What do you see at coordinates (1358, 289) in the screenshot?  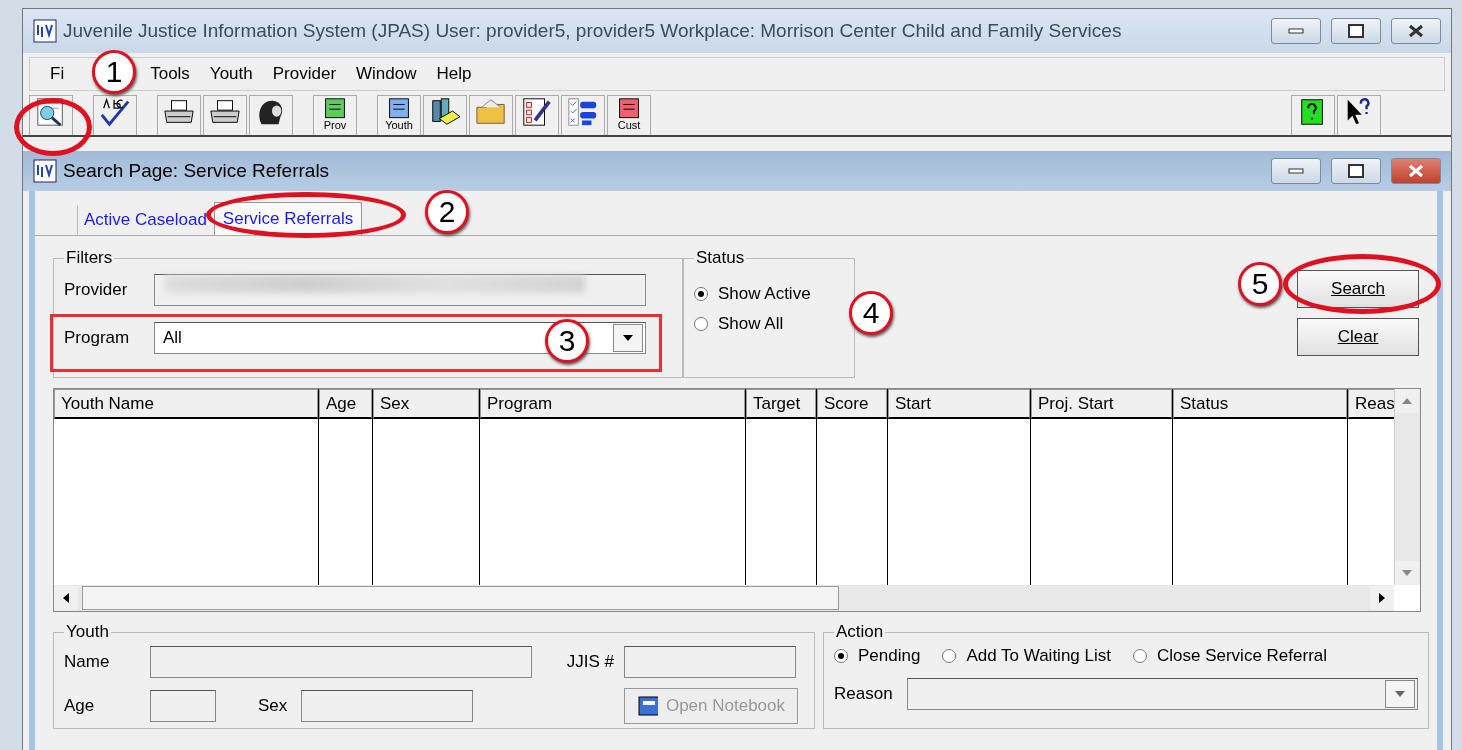 I see `push-button: Search` at bounding box center [1358, 289].